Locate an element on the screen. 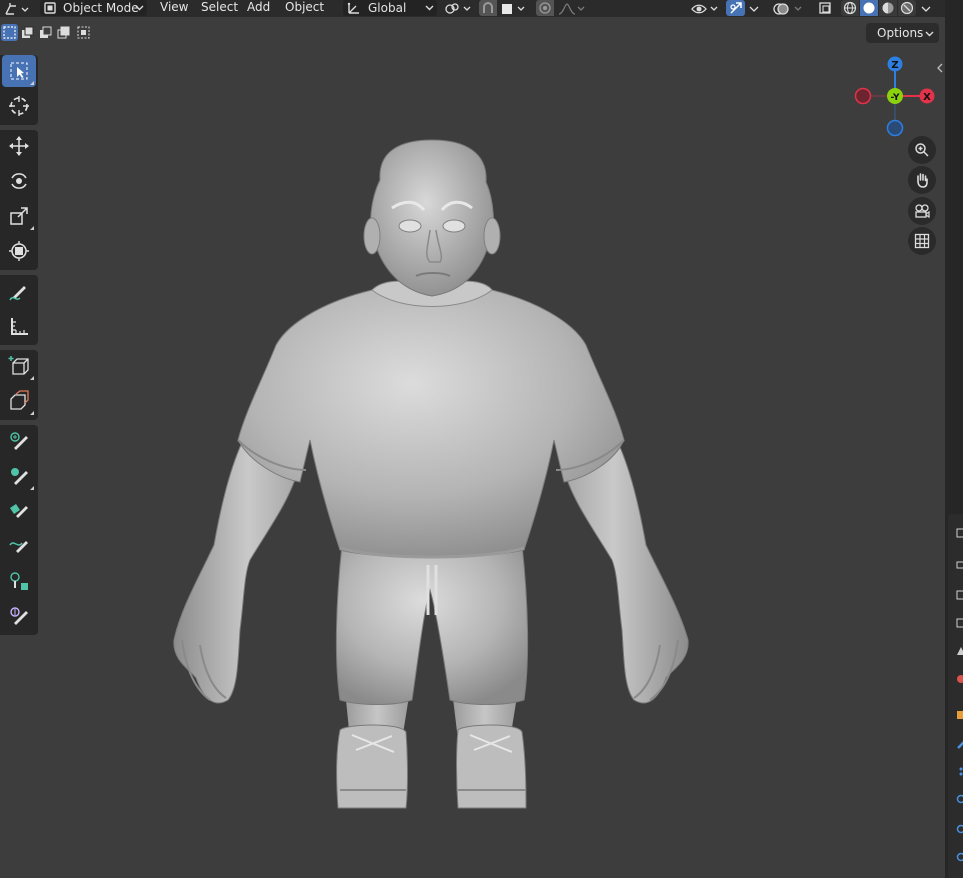 The height and width of the screenshot is (878, 963). select-intersect-icon is located at coordinates (83, 32).